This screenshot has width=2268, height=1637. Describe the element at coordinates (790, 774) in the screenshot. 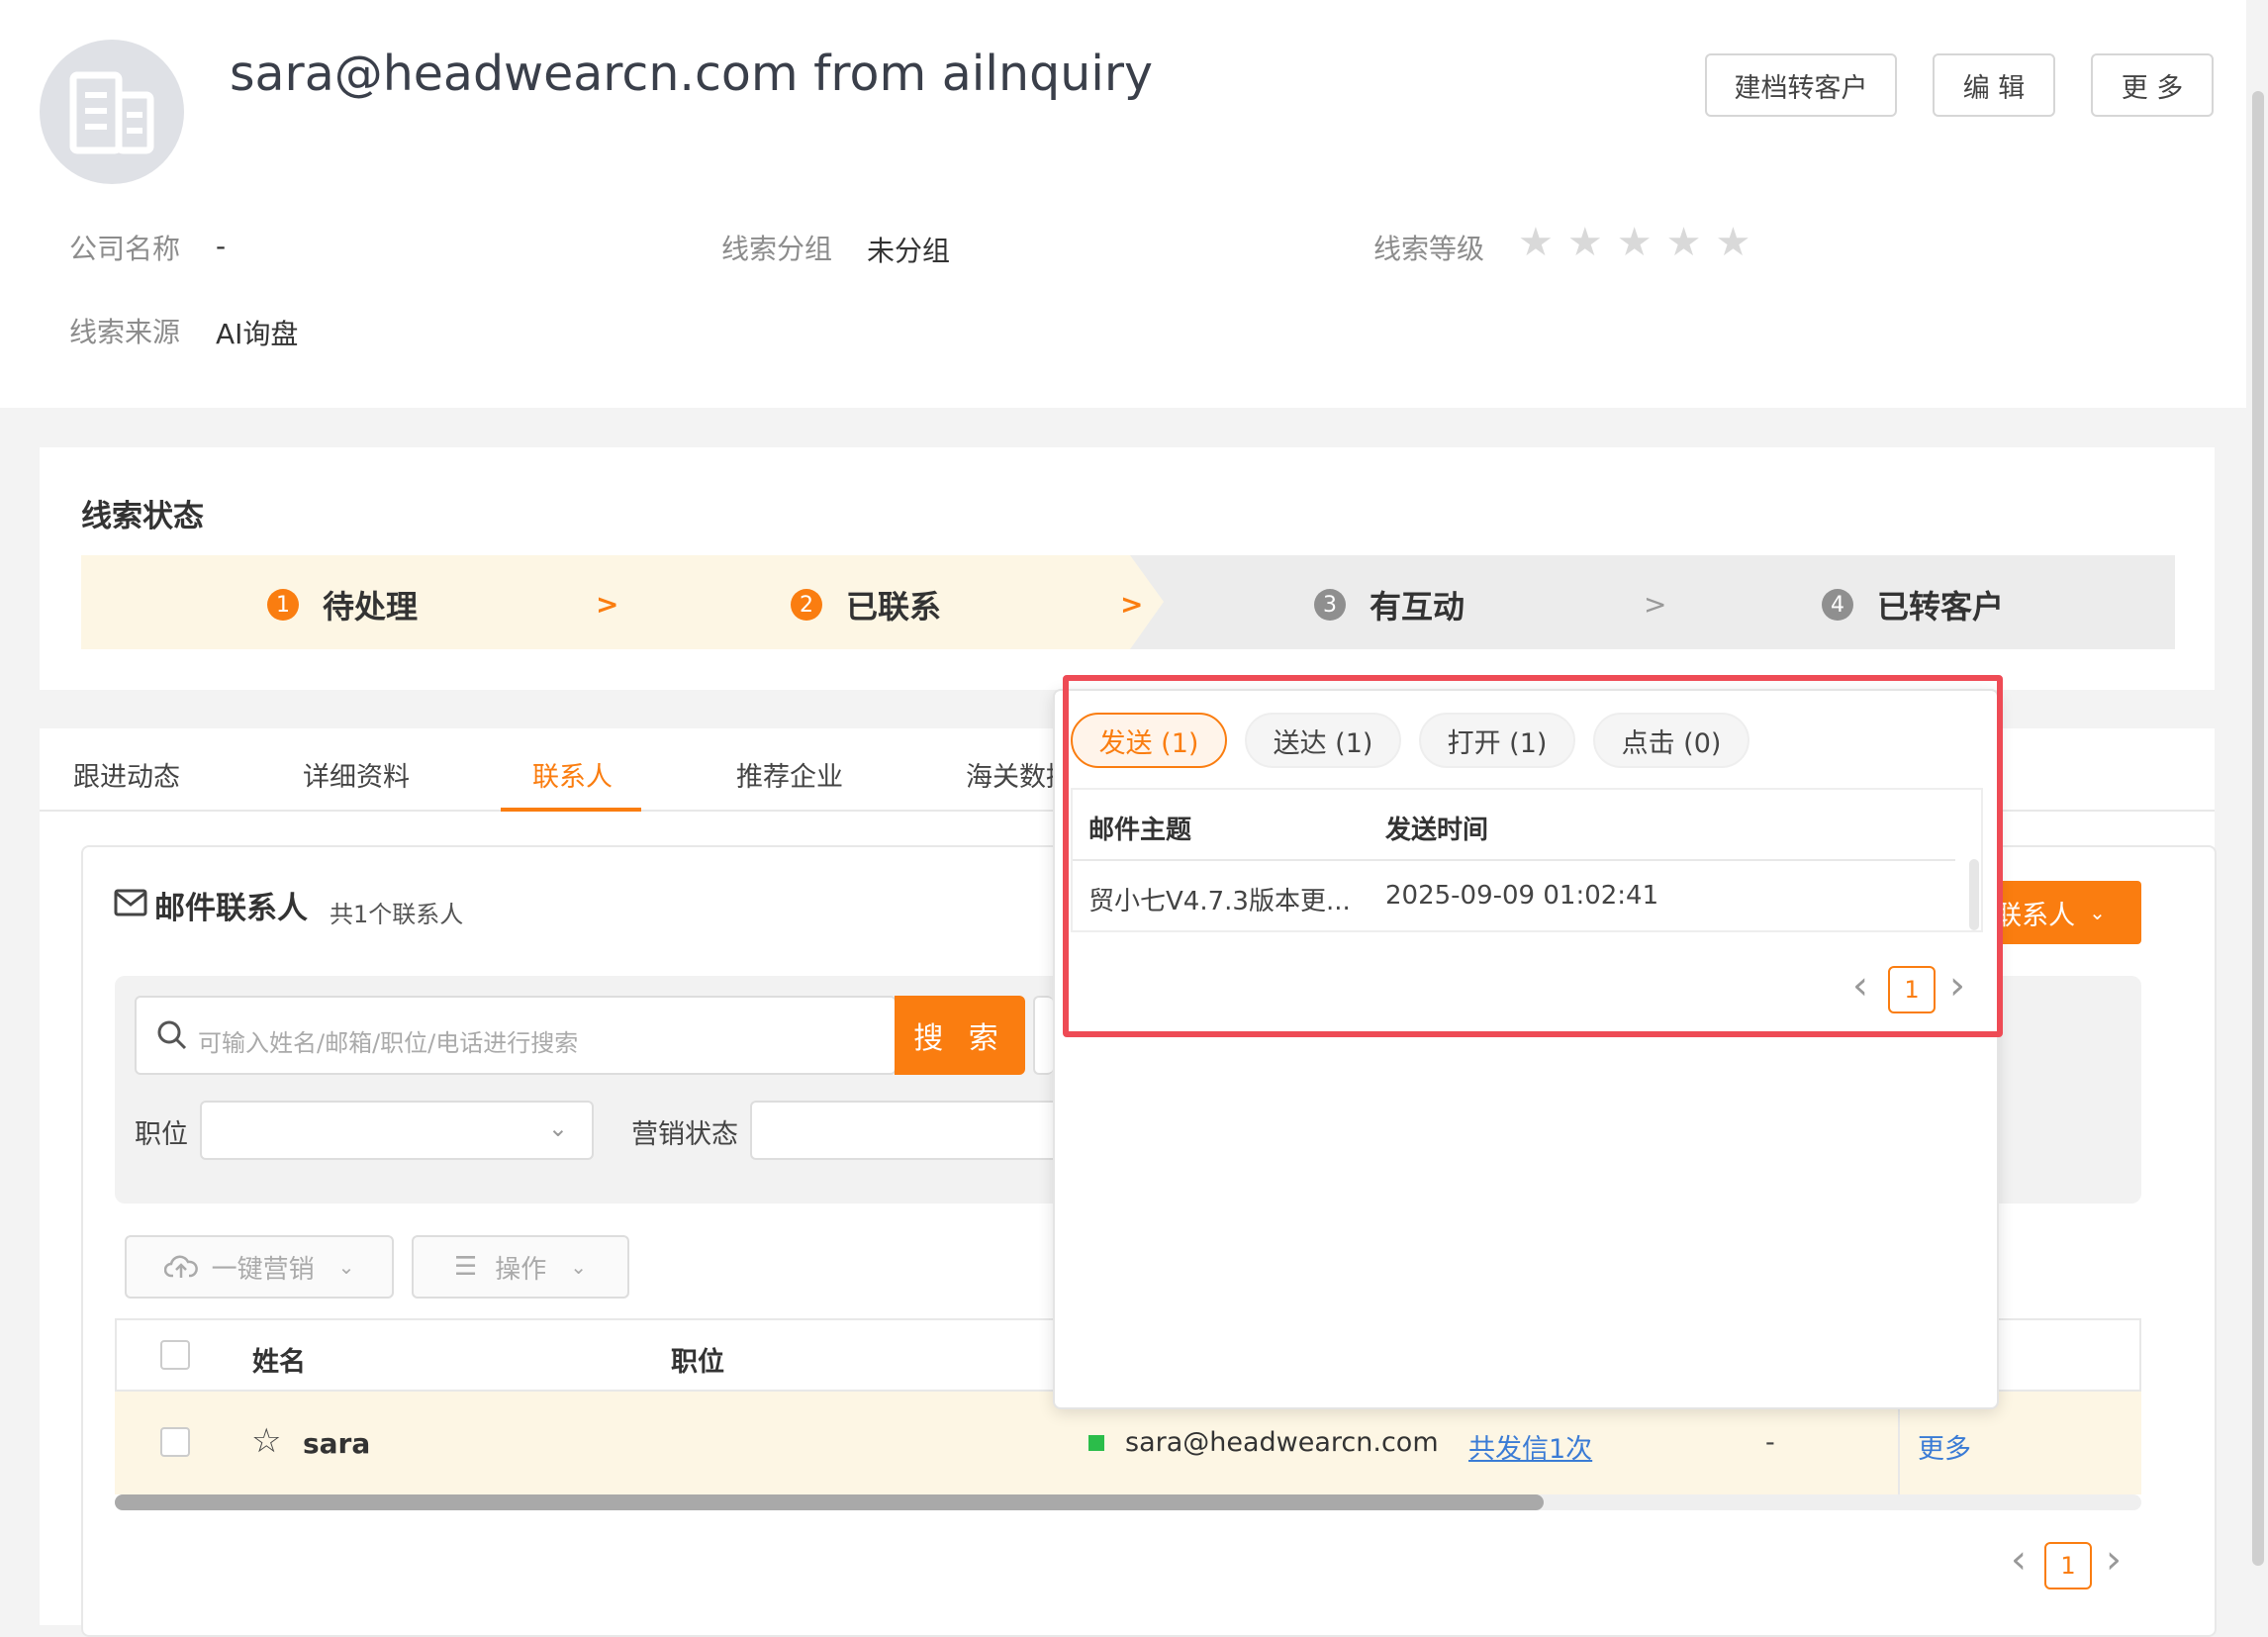

I see `tab-recommended-companies: 推荐企业` at that location.